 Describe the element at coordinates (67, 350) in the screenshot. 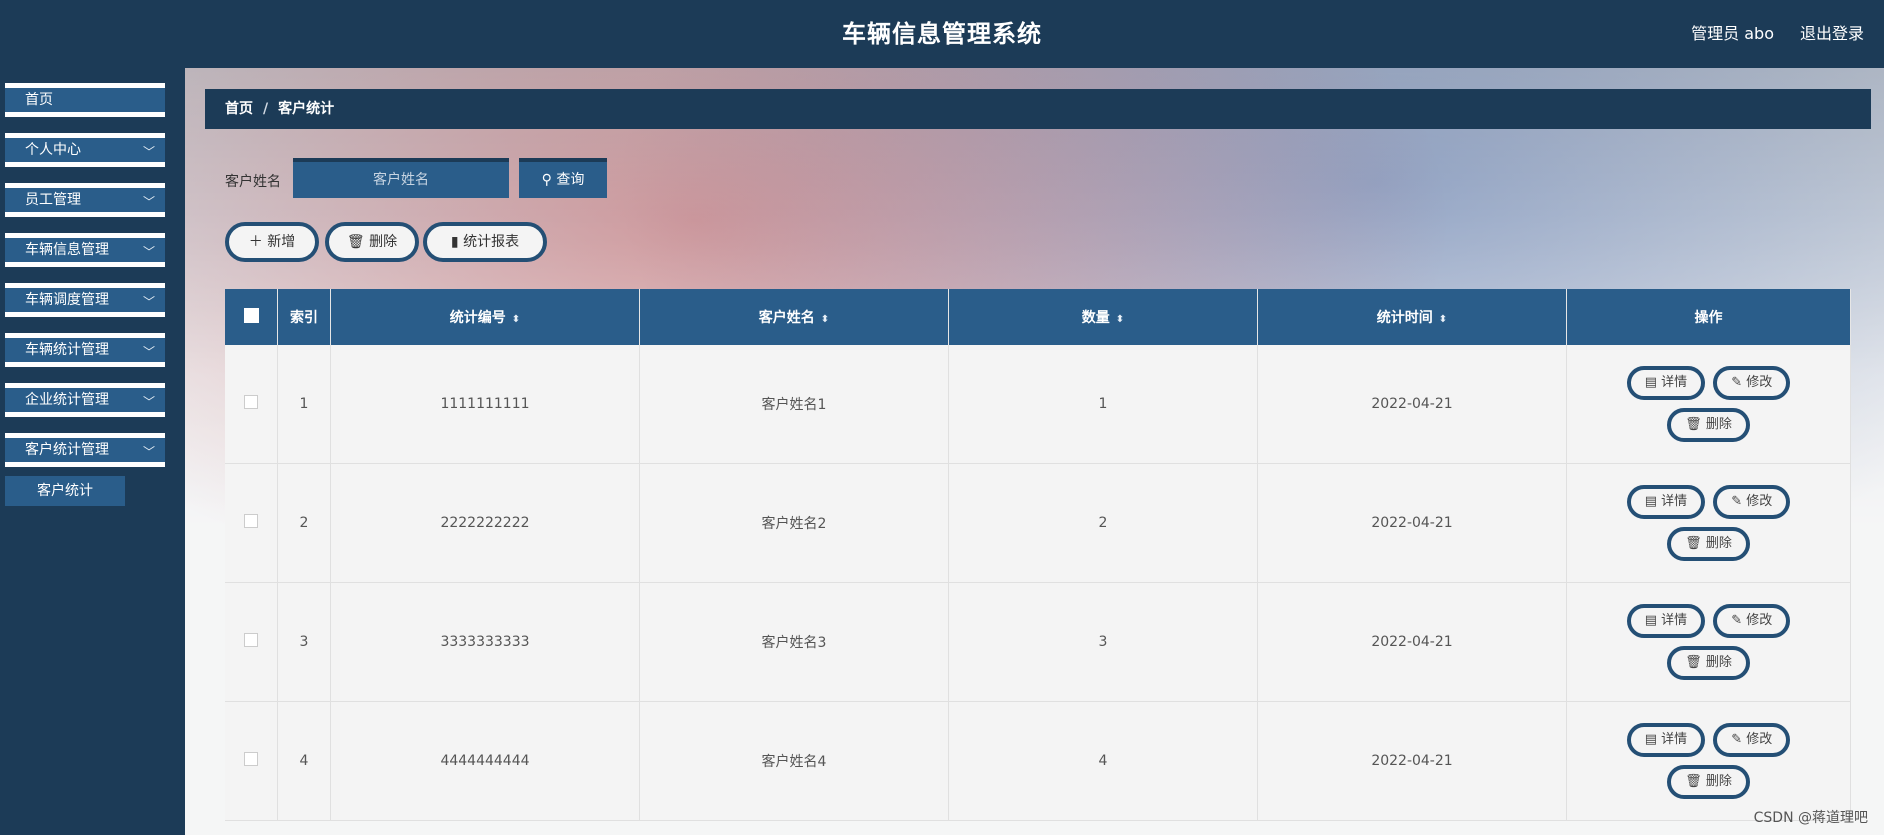

I see `sidebar-item-label: 车辆统计管理` at that location.